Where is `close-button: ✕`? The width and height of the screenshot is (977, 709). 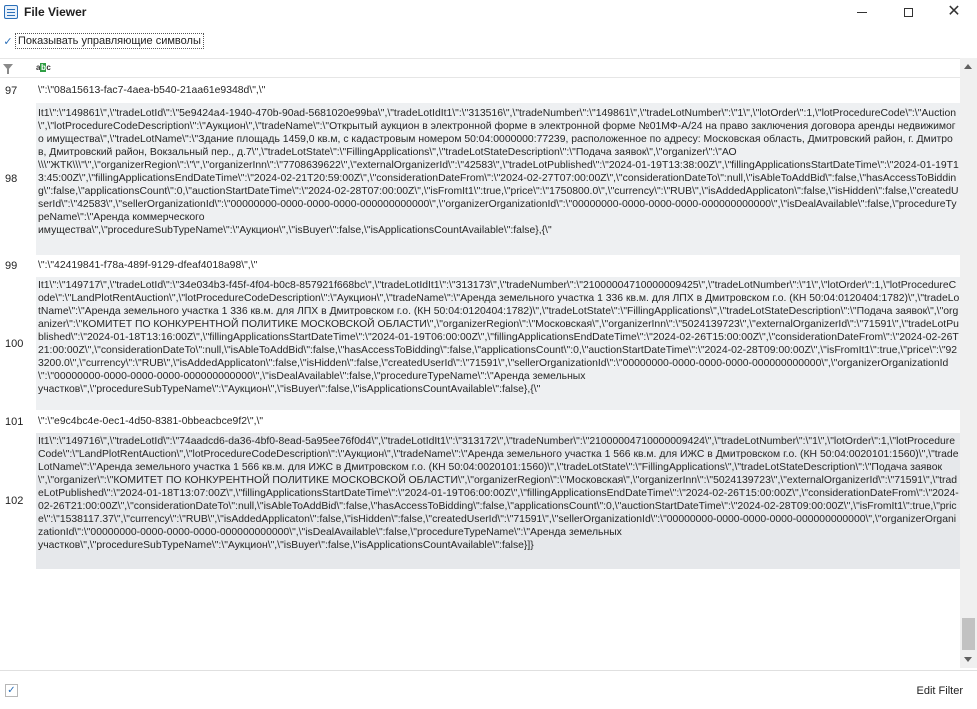 close-button: ✕ is located at coordinates (954, 12).